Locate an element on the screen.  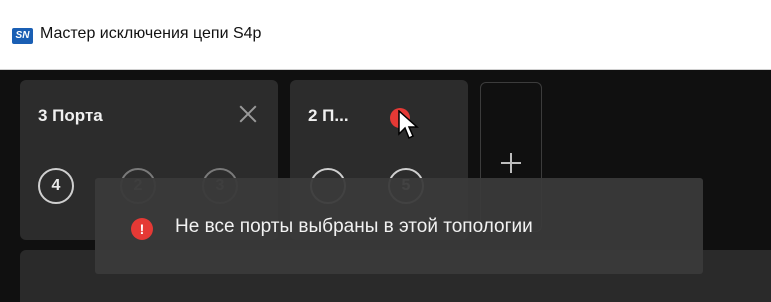
tooltip-text: Не все порты выбраны в этой топологии is located at coordinates (354, 226).